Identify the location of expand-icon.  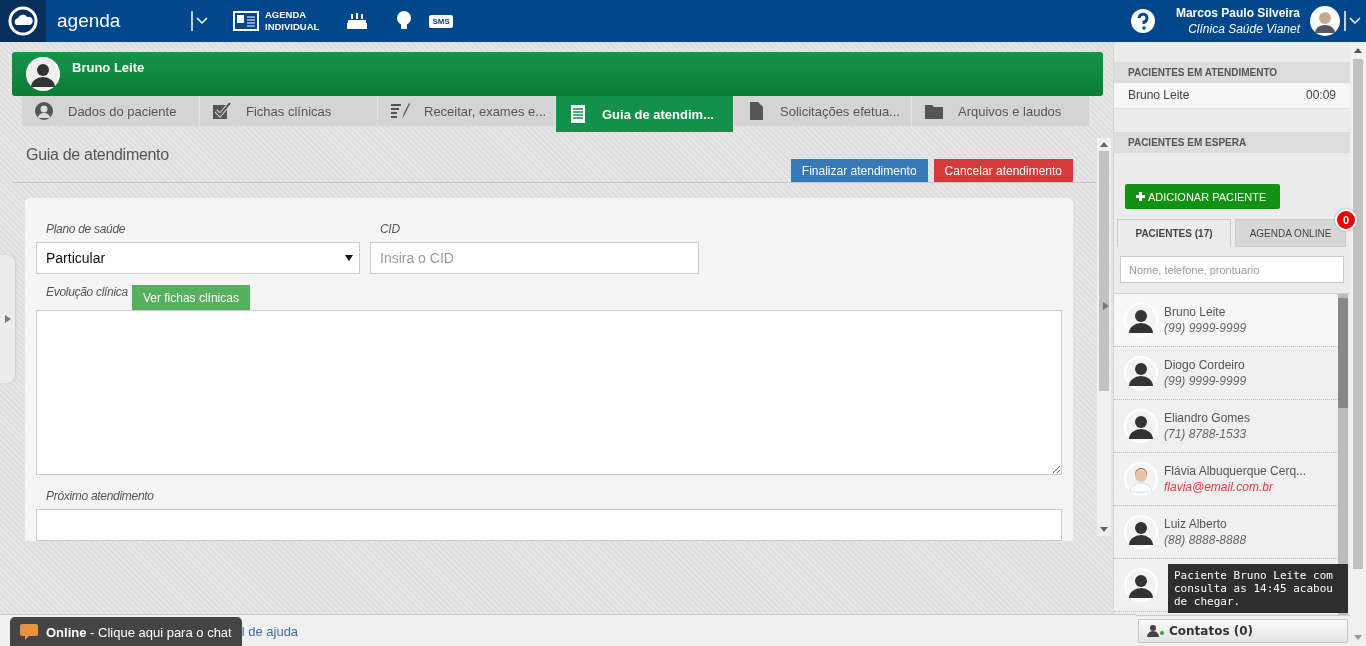
(7, 319).